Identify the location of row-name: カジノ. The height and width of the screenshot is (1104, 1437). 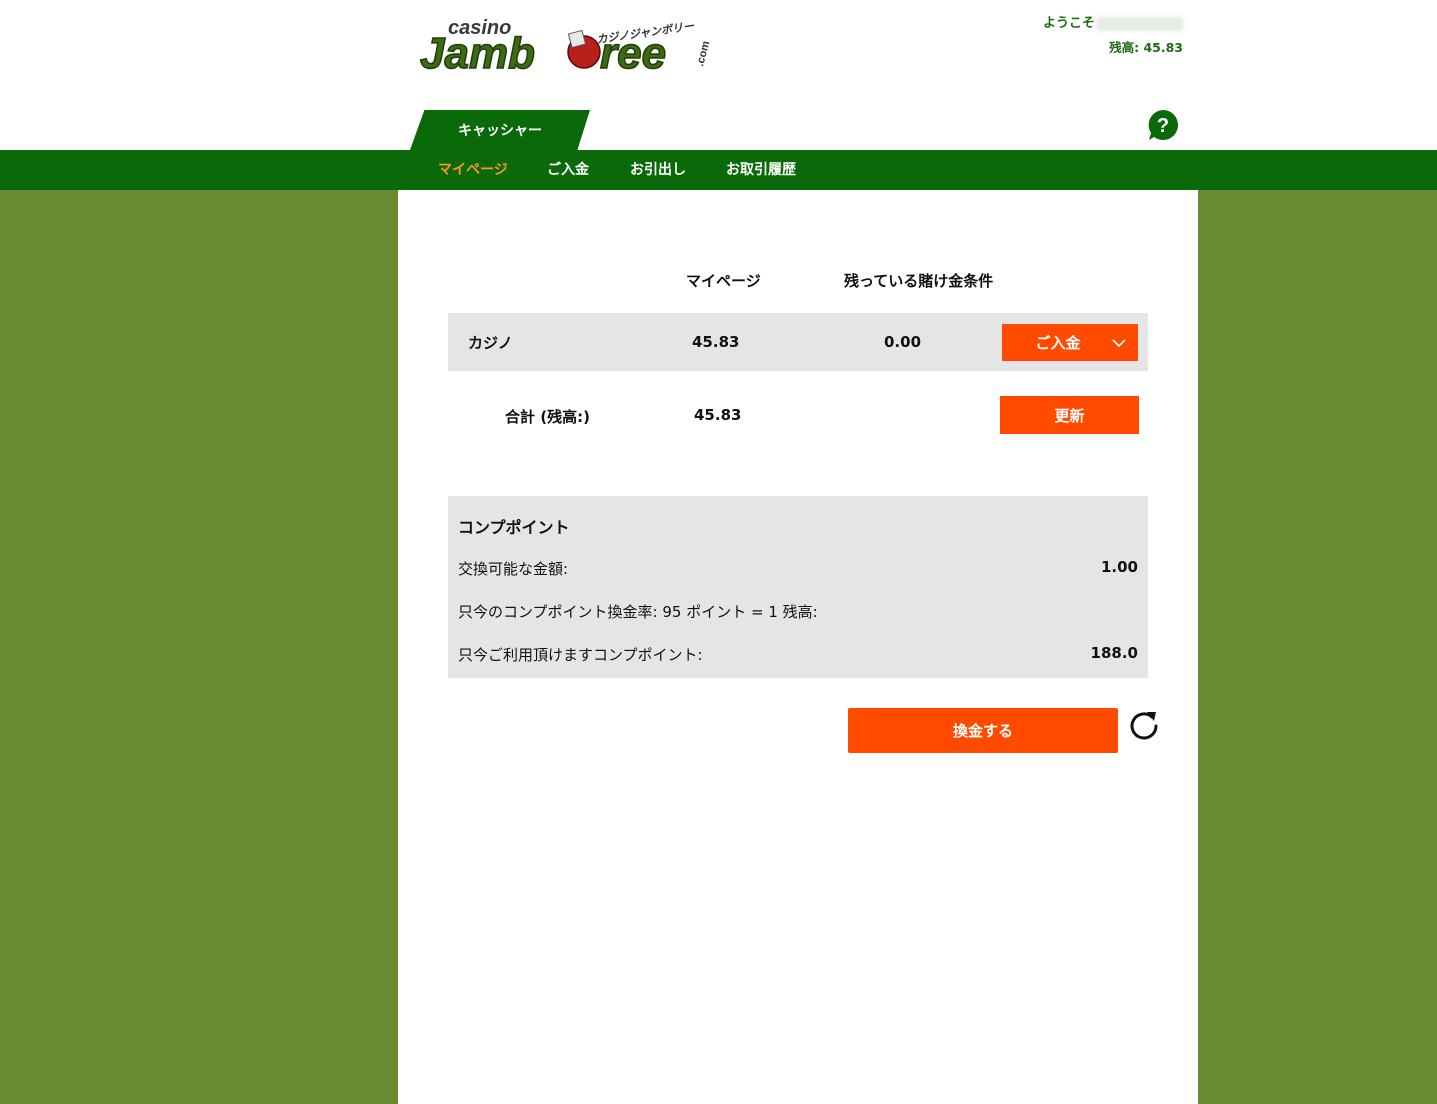
(490, 343).